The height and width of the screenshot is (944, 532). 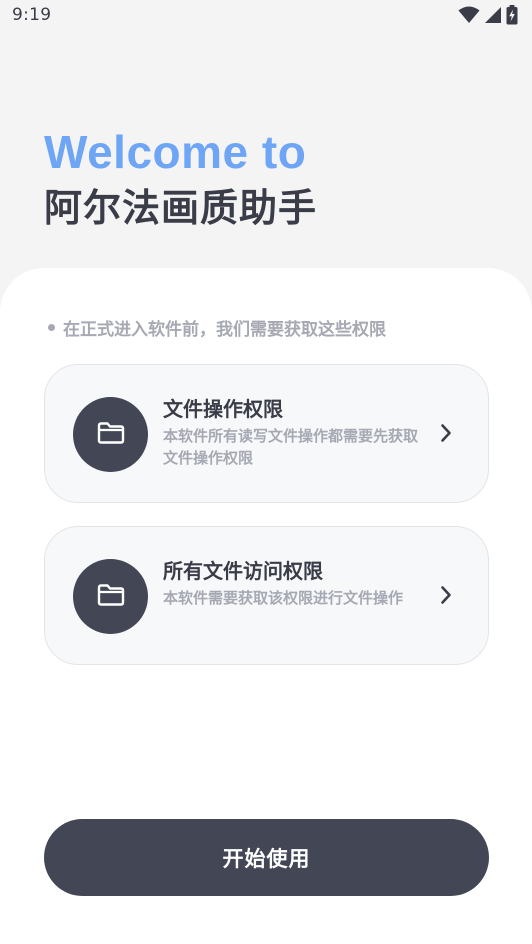 I want to click on permission-text: 所有文件访问权限 本软件需要获取该权限进行文件操作, so click(x=294, y=583).